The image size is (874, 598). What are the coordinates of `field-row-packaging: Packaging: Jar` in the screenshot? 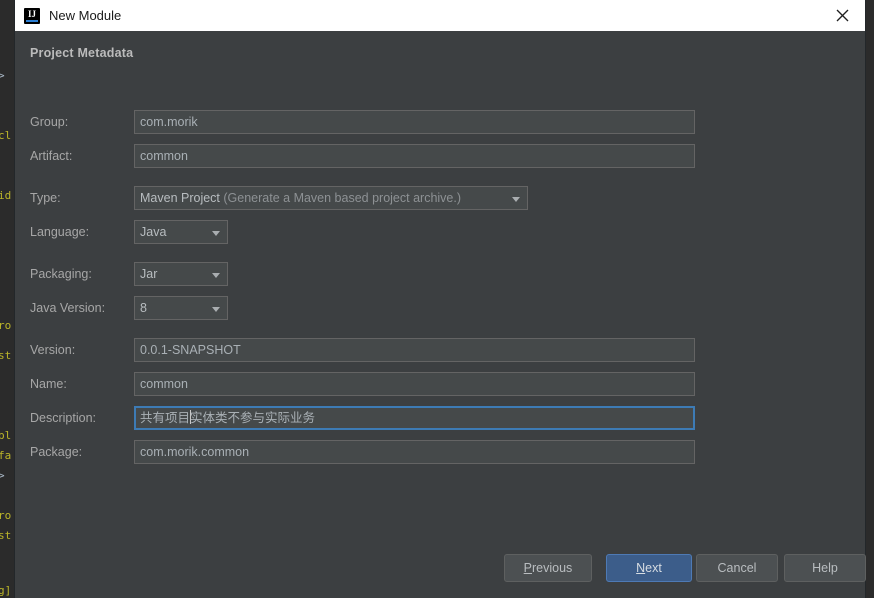 It's located at (130, 274).